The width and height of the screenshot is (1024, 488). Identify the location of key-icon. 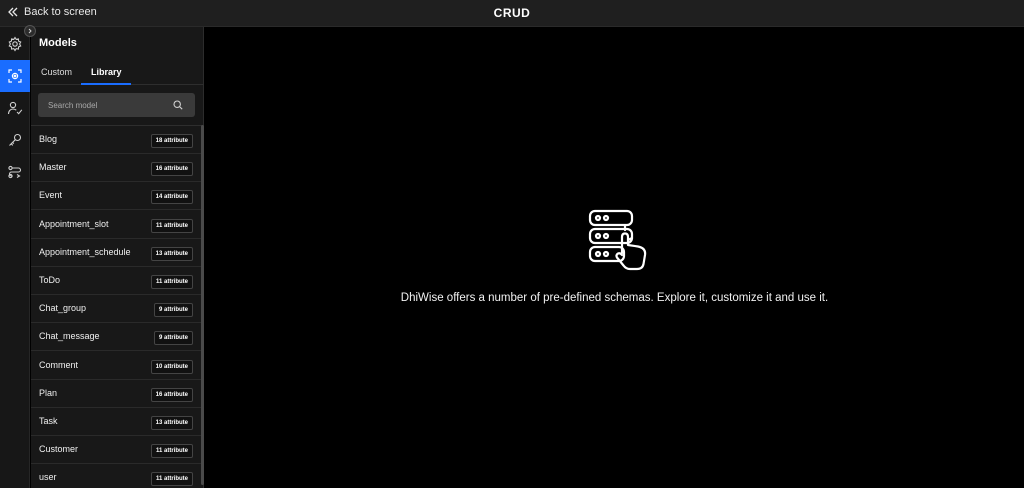
(15, 139).